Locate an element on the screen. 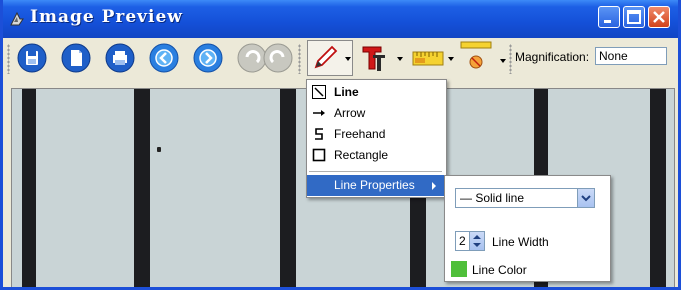  previous-button is located at coordinates (164, 58).